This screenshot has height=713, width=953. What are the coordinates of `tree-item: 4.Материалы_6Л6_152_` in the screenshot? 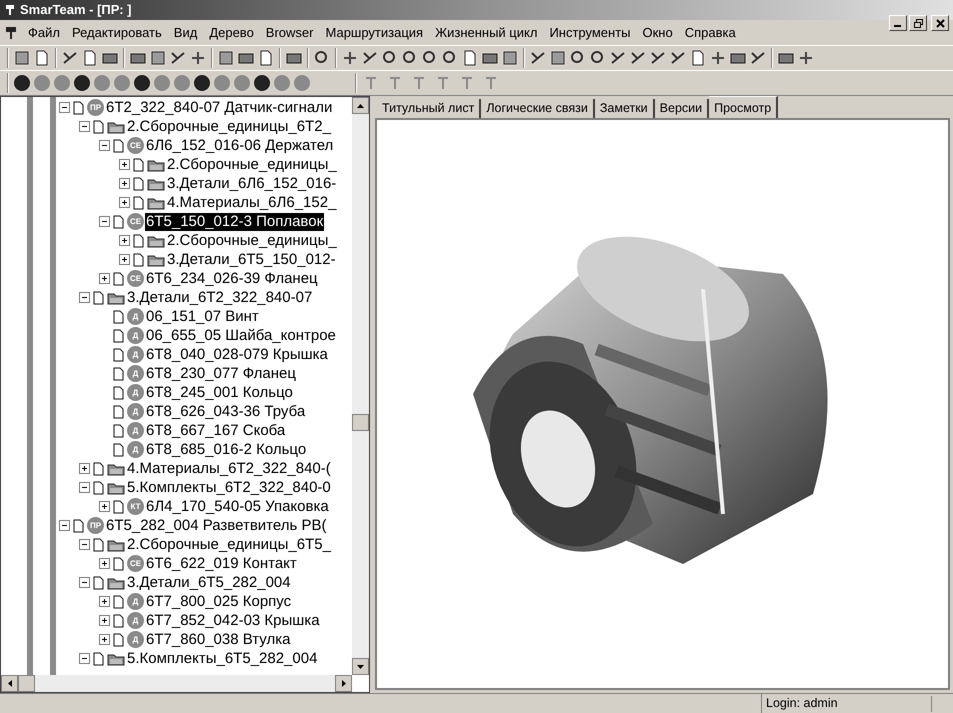 It's located at (252, 203).